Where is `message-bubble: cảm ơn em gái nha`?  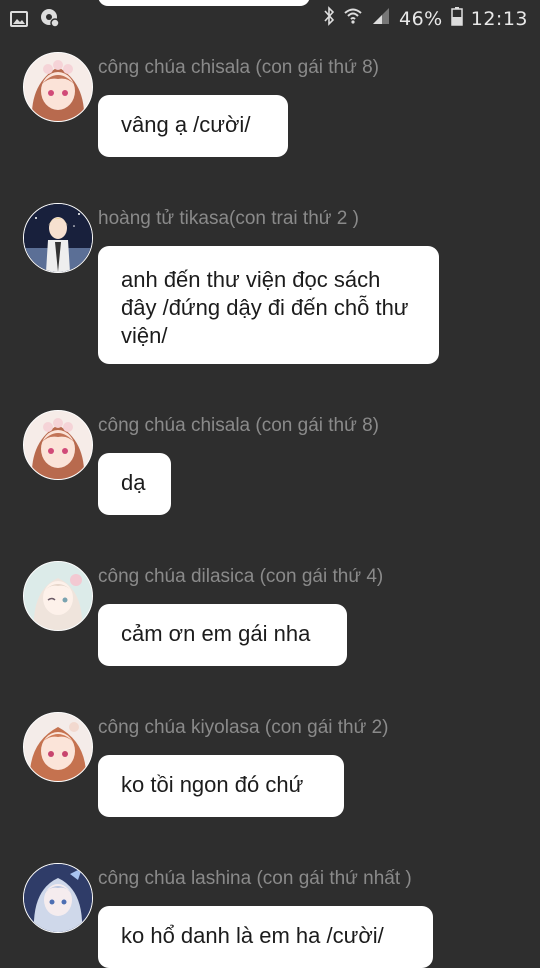
message-bubble: cảm ơn em gái nha is located at coordinates (222, 635).